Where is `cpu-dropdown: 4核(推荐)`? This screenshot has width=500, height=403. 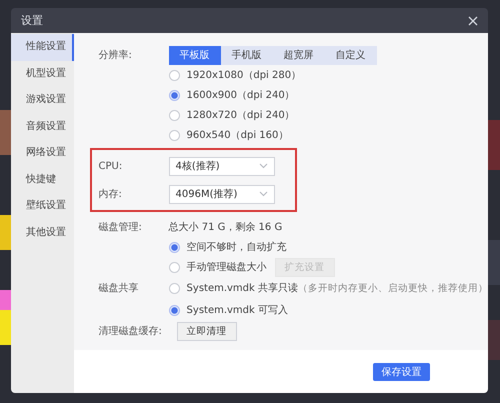
cpu-dropdown: 4核(推荐) is located at coordinates (221, 166).